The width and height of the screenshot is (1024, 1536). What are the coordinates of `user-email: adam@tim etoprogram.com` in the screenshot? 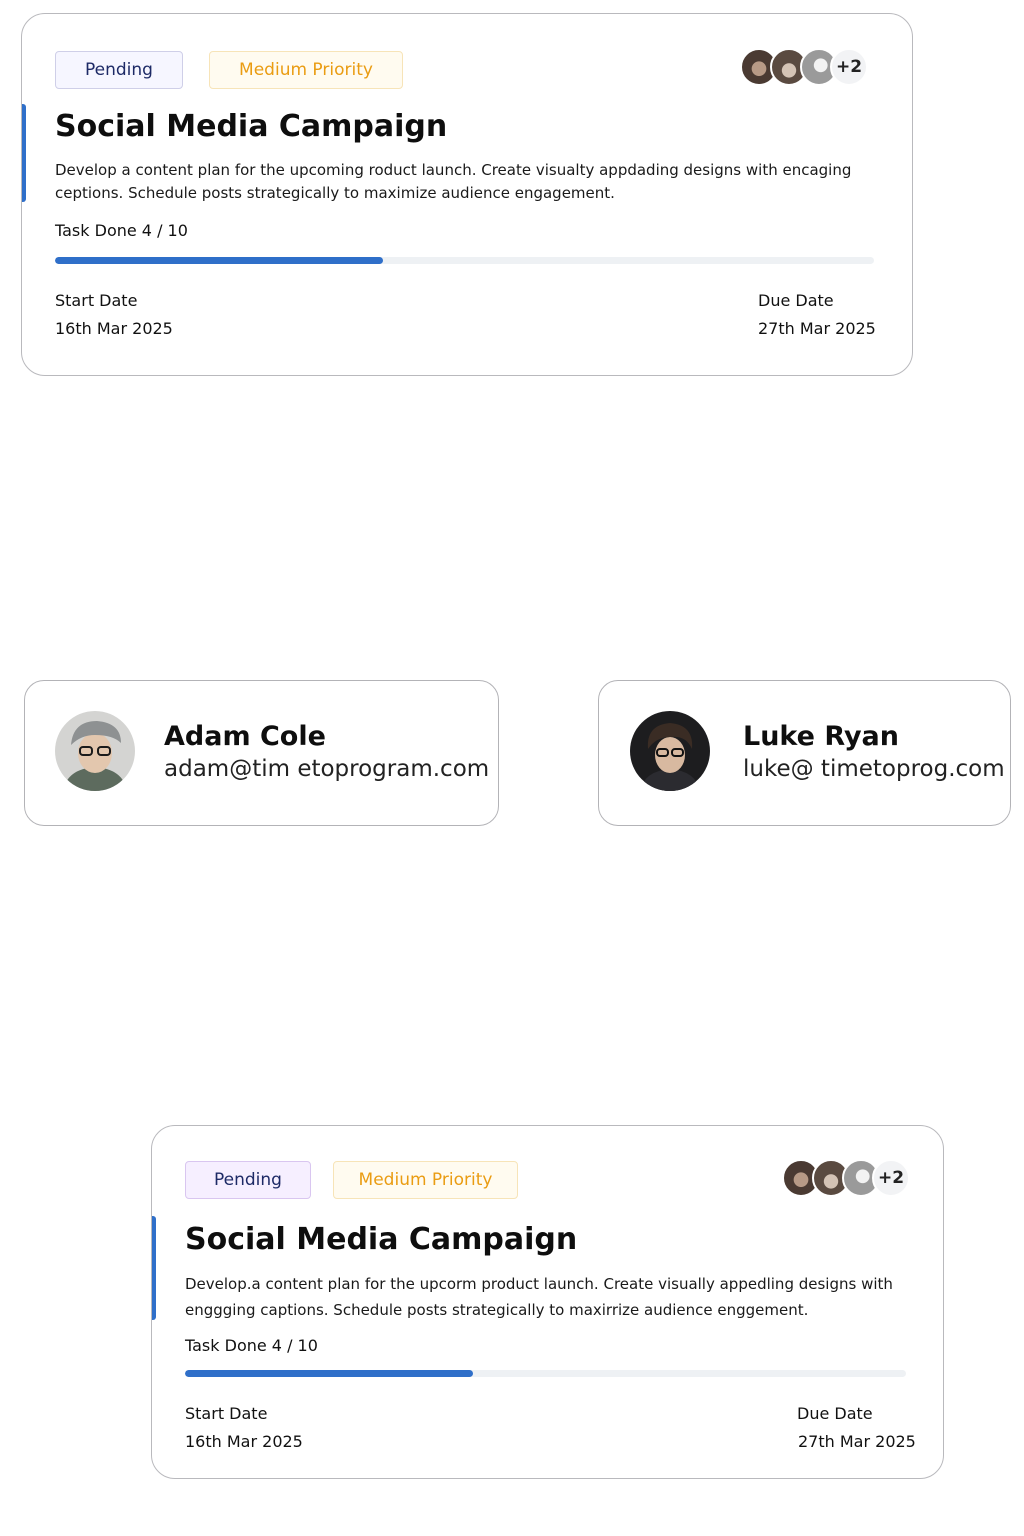 It's located at (326, 769).